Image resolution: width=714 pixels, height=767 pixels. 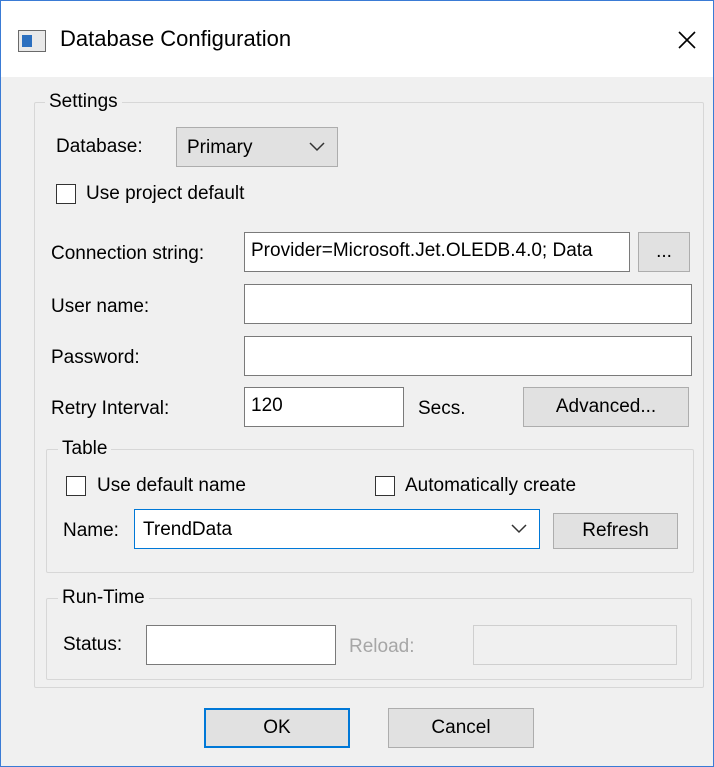 I want to click on use-project-default-checkbox, so click(x=66, y=194).